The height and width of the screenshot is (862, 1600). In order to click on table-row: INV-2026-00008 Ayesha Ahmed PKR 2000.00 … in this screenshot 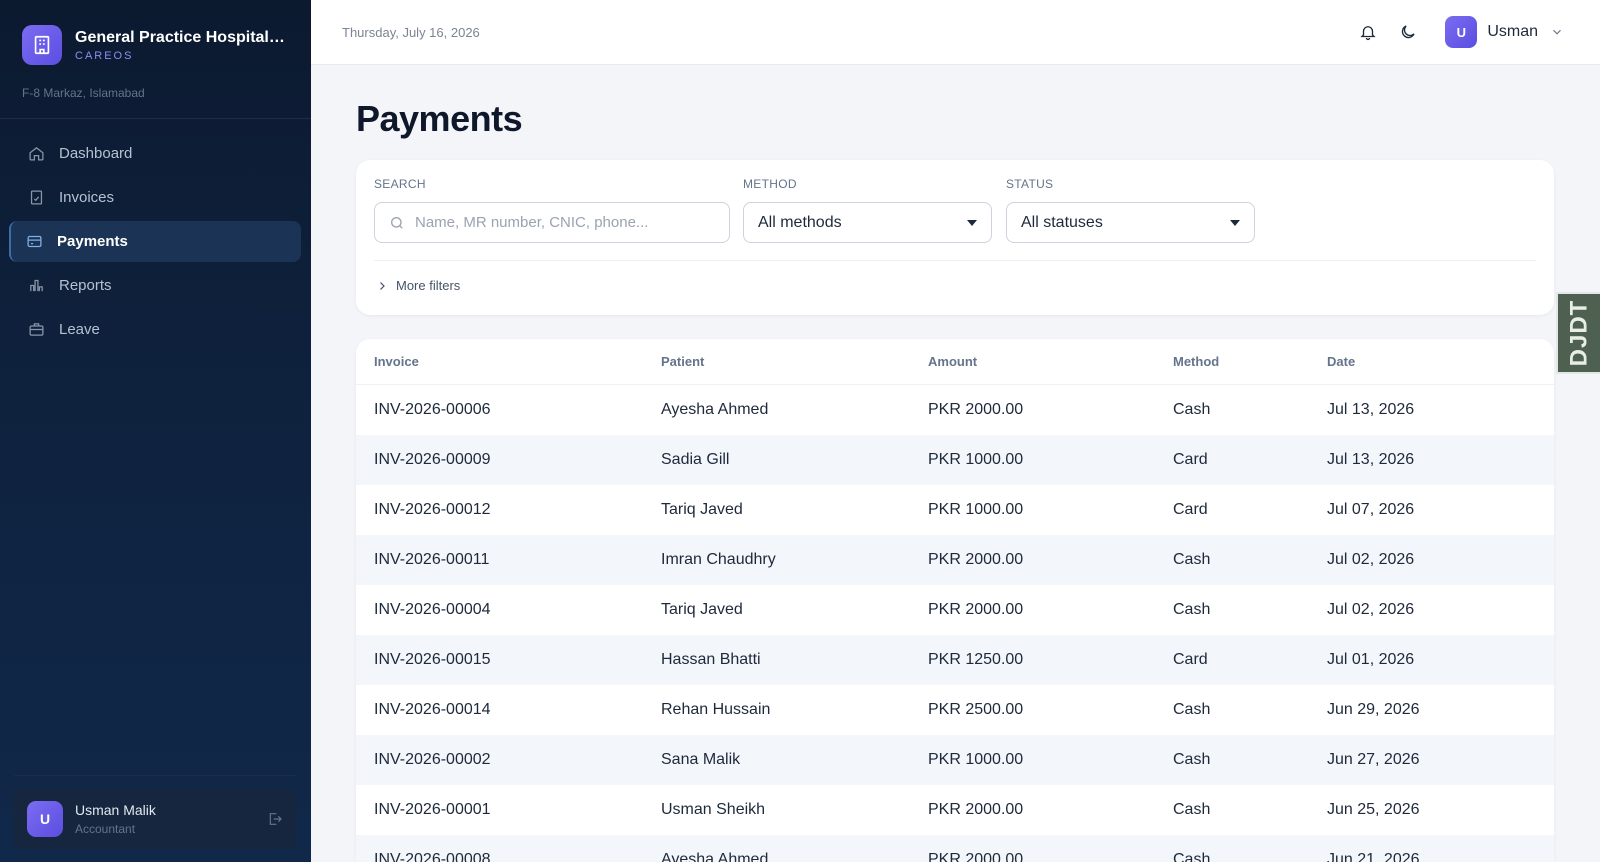, I will do `click(955, 848)`.